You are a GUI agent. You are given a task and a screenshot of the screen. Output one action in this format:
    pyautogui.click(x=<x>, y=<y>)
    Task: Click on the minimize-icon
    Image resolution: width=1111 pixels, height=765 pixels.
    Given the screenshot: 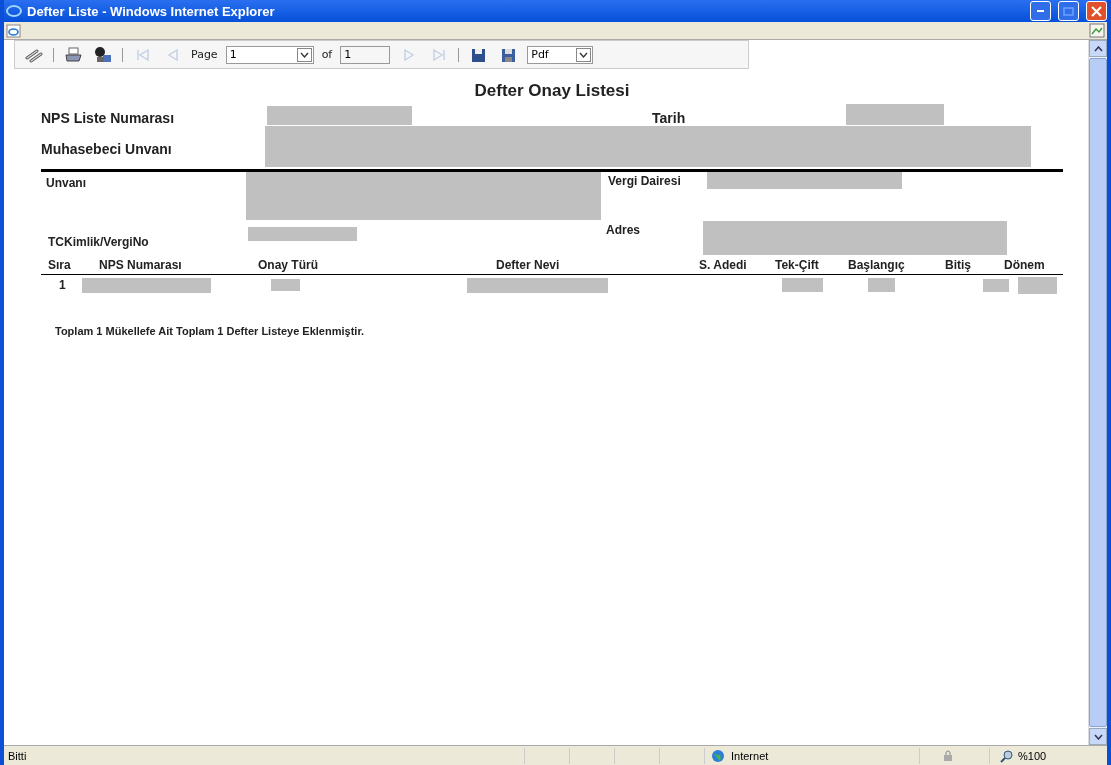 What is the action you would take?
    pyautogui.click(x=1040, y=11)
    